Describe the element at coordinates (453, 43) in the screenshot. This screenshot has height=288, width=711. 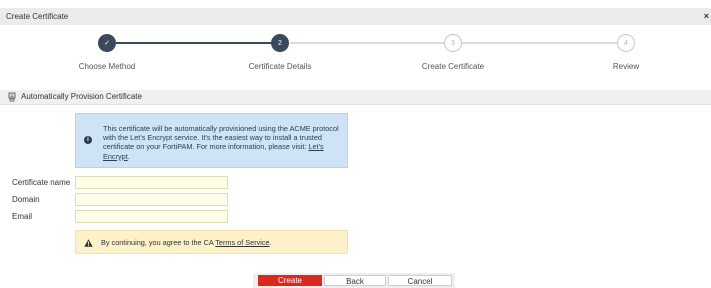
I see `step-3-indicator: 3` at that location.